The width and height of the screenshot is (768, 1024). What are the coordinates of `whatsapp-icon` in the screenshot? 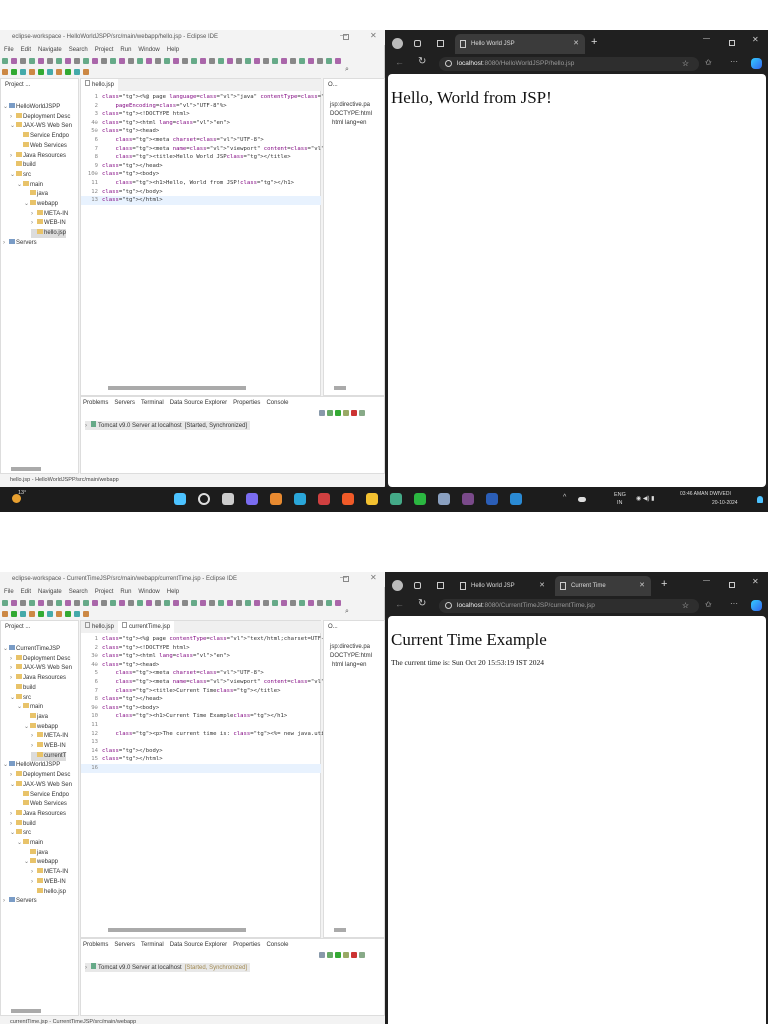 It's located at (420, 499).